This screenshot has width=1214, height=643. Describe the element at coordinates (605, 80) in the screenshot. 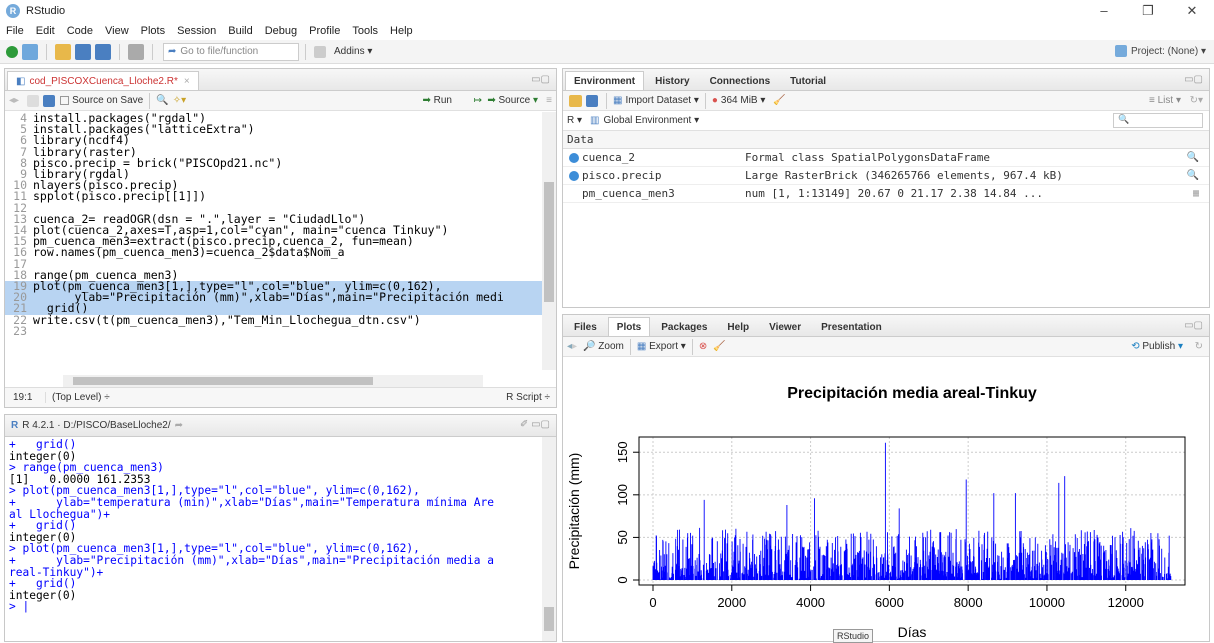

I see `tab-environment: Environment` at that location.